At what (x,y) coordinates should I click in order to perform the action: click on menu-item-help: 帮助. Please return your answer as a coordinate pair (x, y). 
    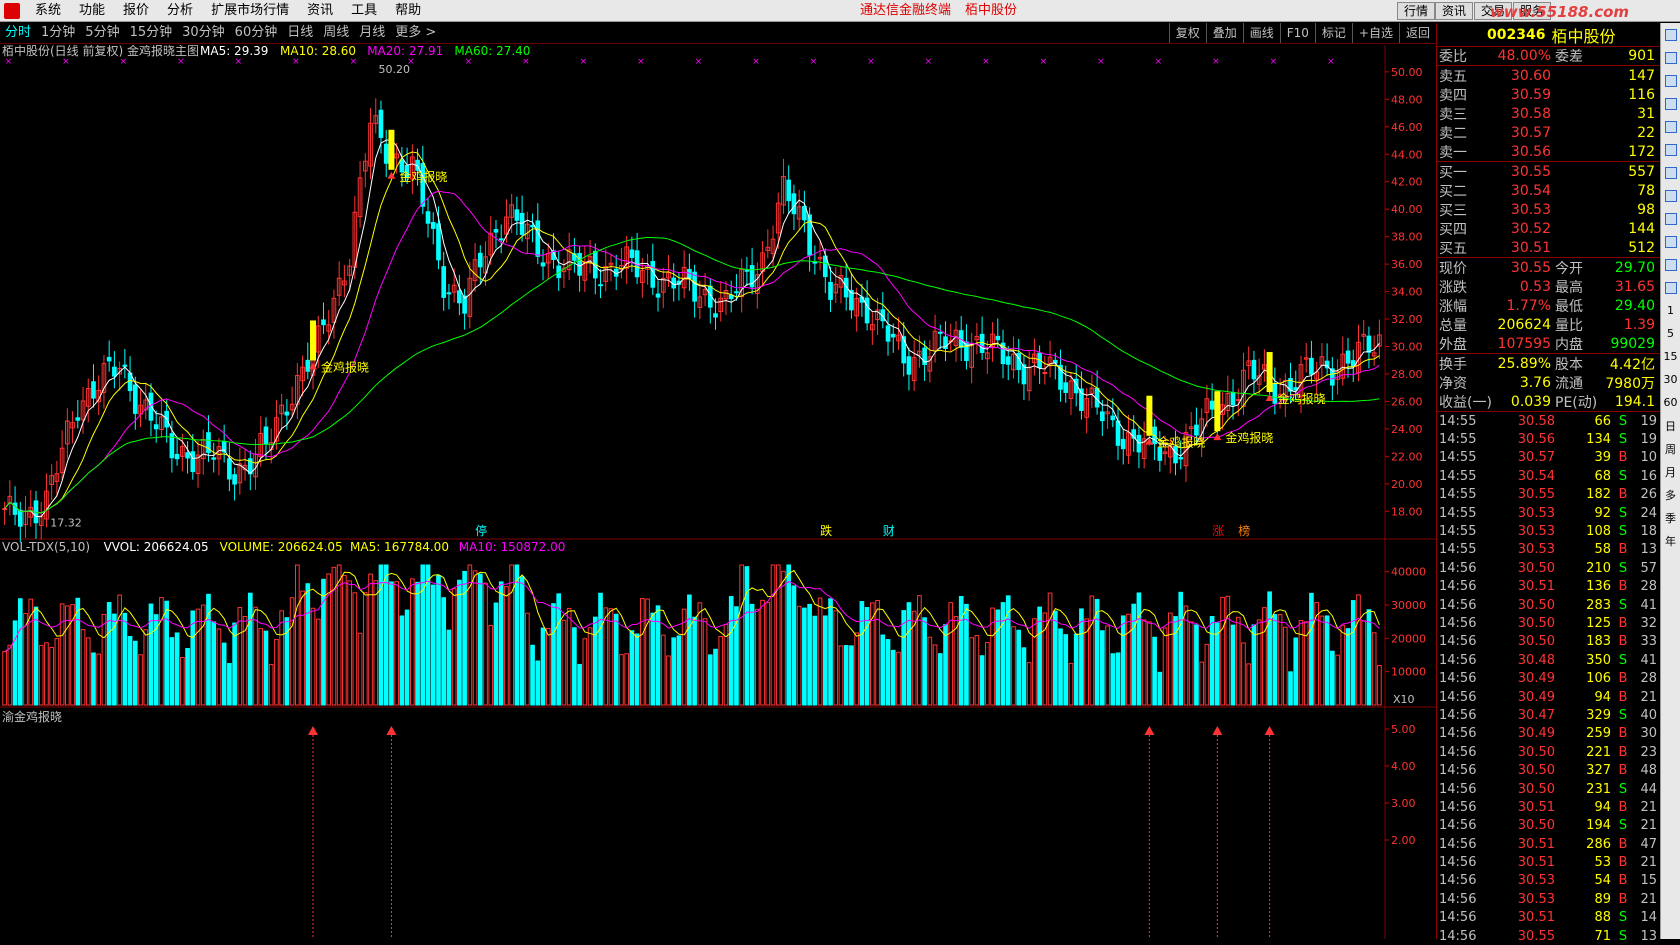
    Looking at the image, I should click on (408, 11).